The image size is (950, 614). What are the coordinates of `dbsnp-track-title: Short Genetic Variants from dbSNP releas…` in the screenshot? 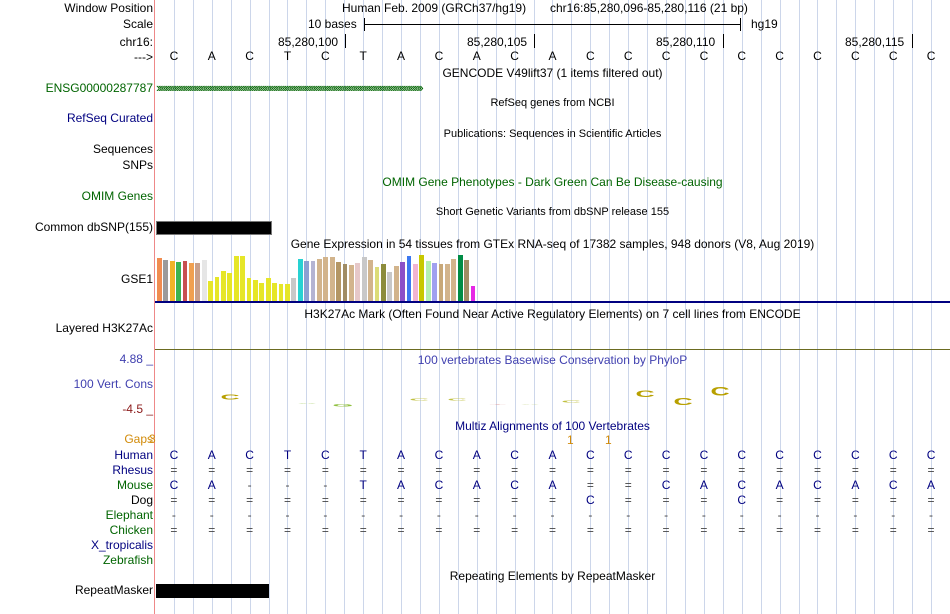 It's located at (552, 212).